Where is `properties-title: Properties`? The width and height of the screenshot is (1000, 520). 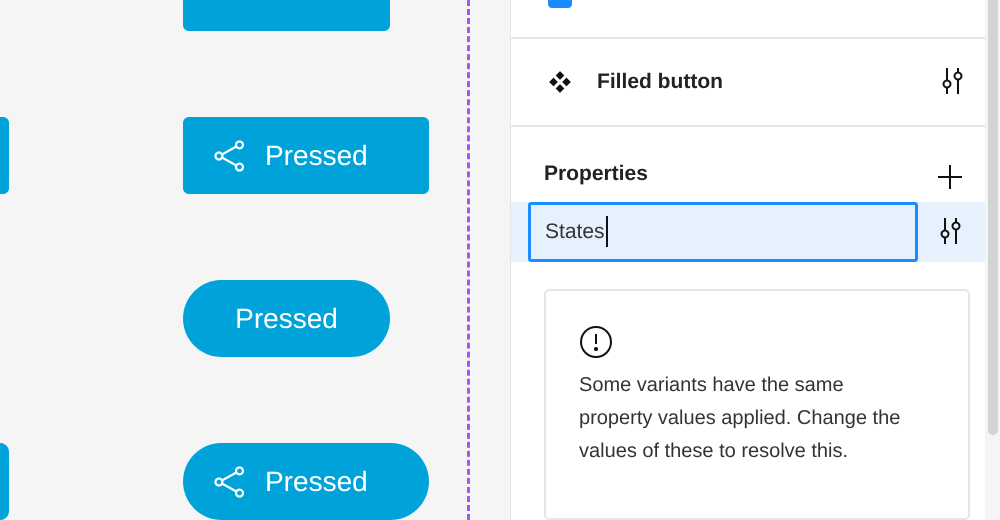
properties-title: Properties is located at coordinates (596, 174).